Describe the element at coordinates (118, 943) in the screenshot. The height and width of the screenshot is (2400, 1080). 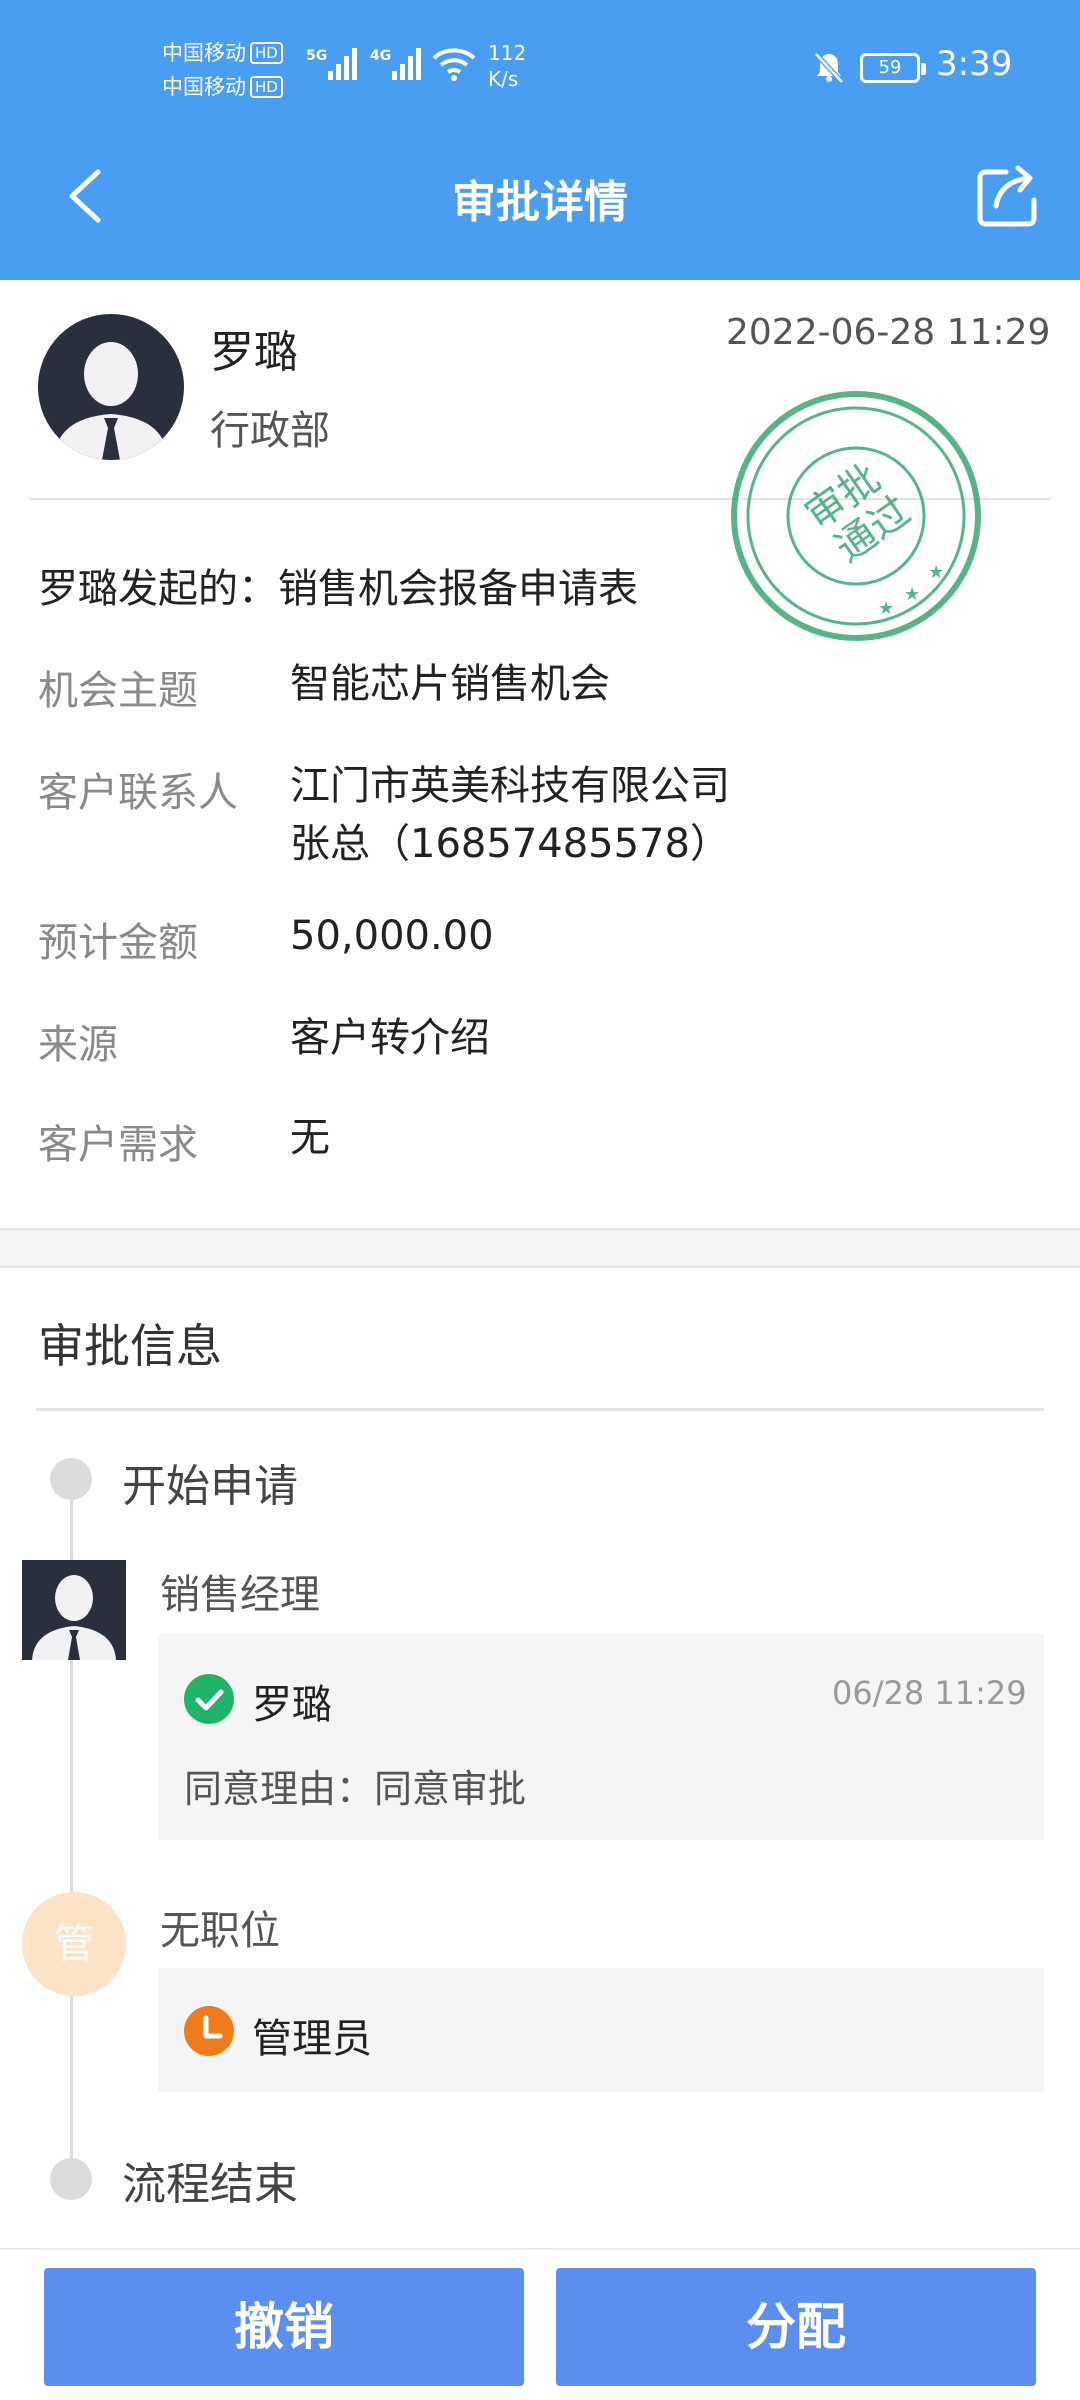
I see `field-label-amount: 预计金额` at that location.